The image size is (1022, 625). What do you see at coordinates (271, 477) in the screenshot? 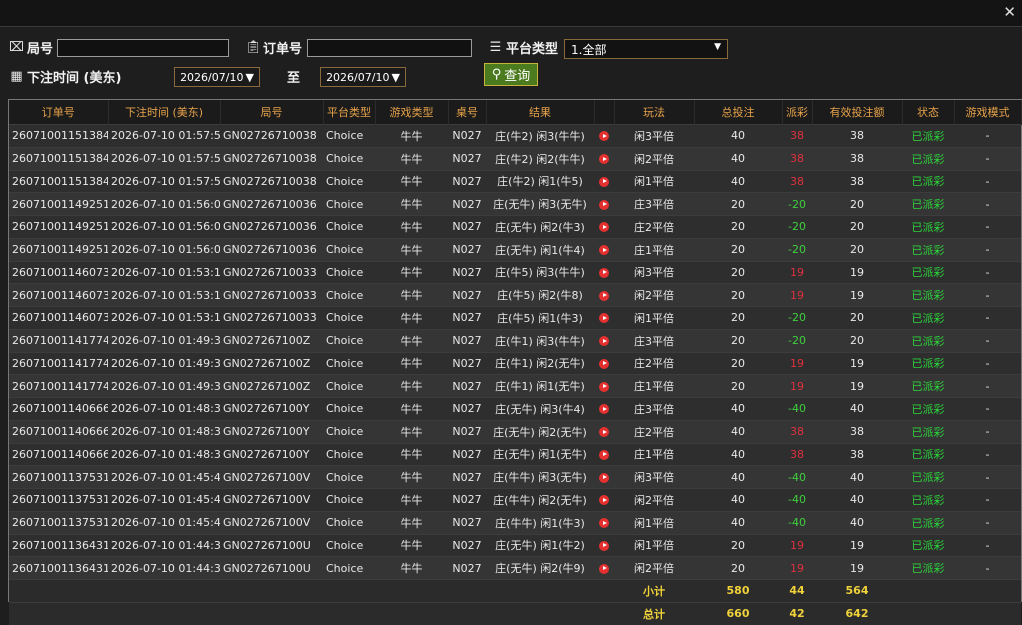
I see `cell-round-id: GN027267100V` at bounding box center [271, 477].